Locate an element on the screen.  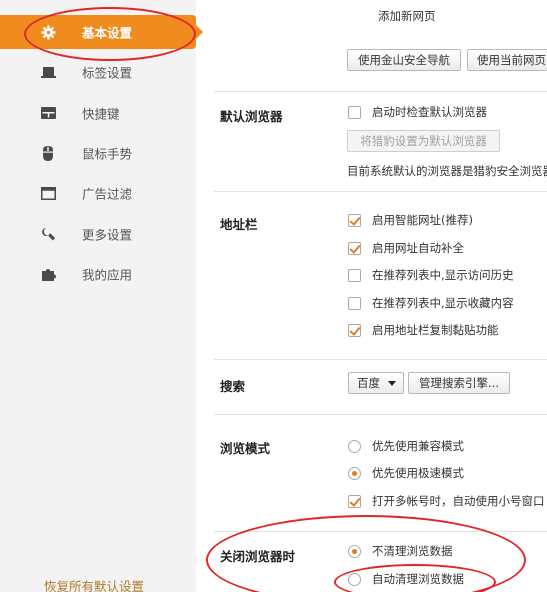
speed-mode-option: 优先使用极速模式 is located at coordinates (406, 473).